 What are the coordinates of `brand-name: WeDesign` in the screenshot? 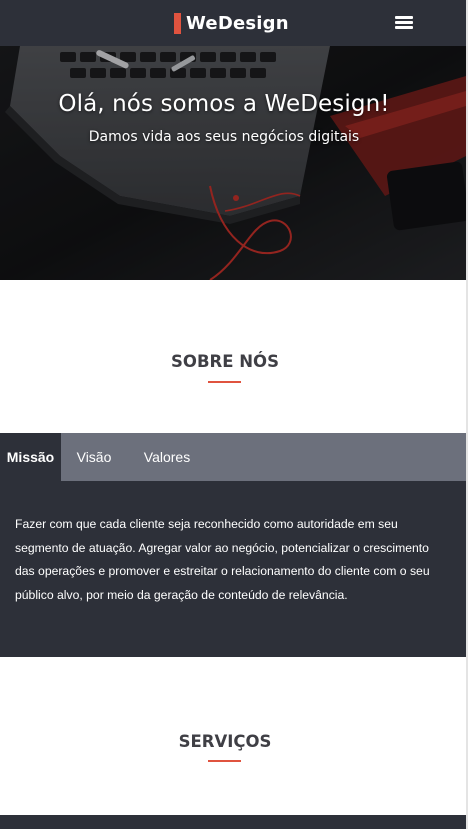 It's located at (237, 23).